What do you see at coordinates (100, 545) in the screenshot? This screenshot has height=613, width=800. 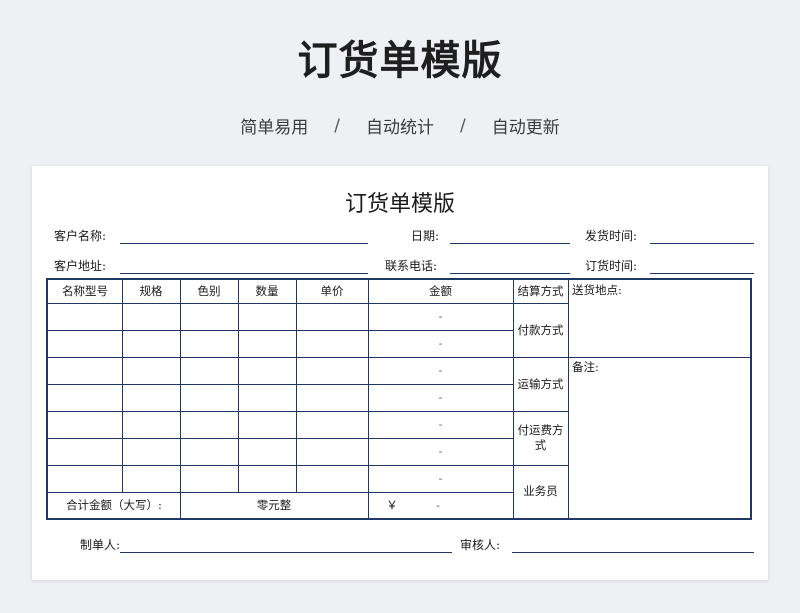 I see `maker-label: 制单人:` at bounding box center [100, 545].